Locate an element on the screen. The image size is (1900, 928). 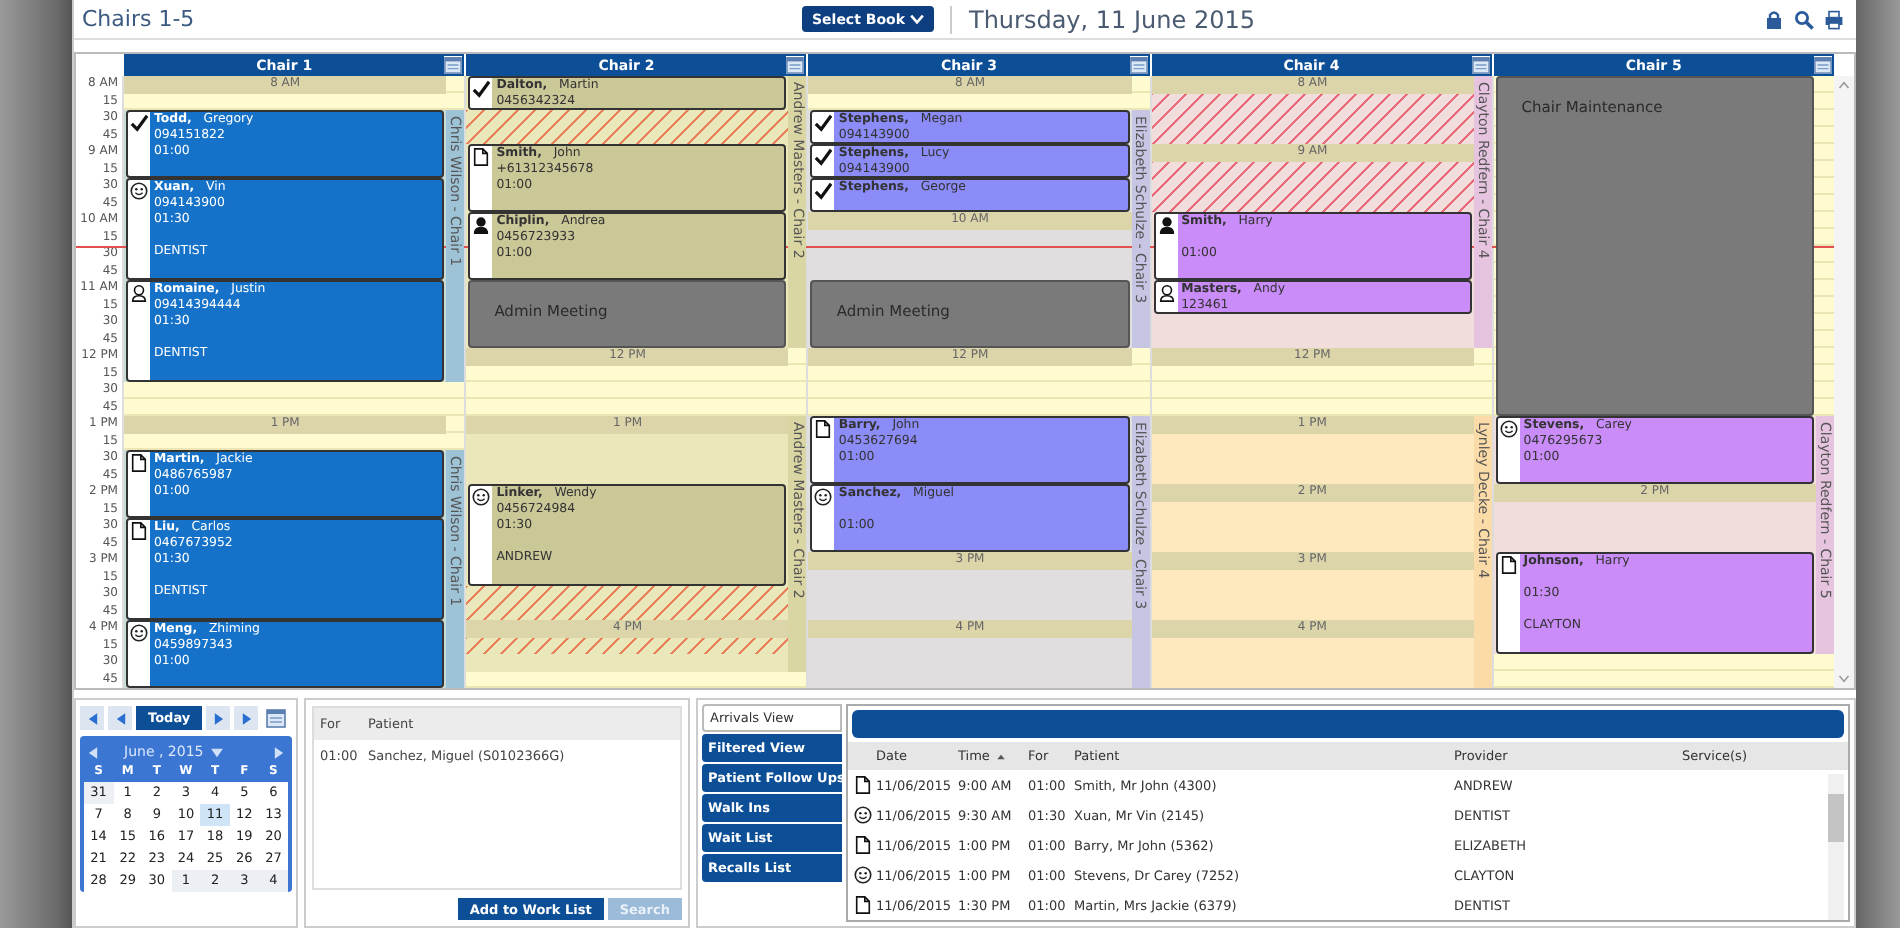
book-title: Chairs 1-5 is located at coordinates (139, 19).